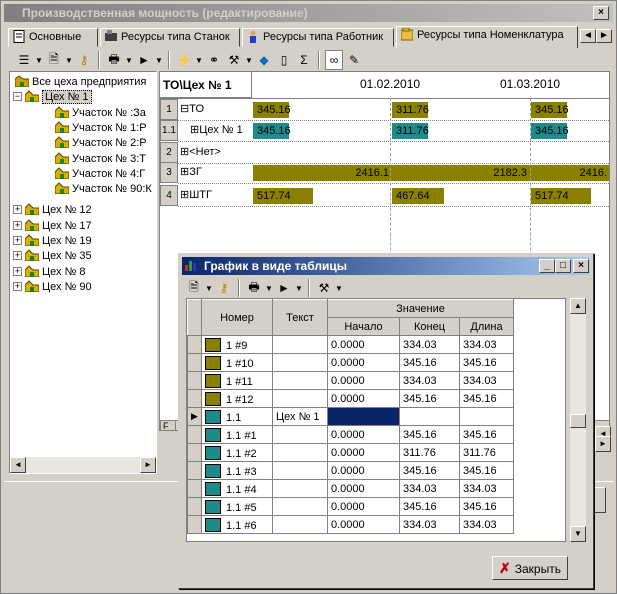  I want to click on tree-item: Участок № 4:Г, so click(99, 174).